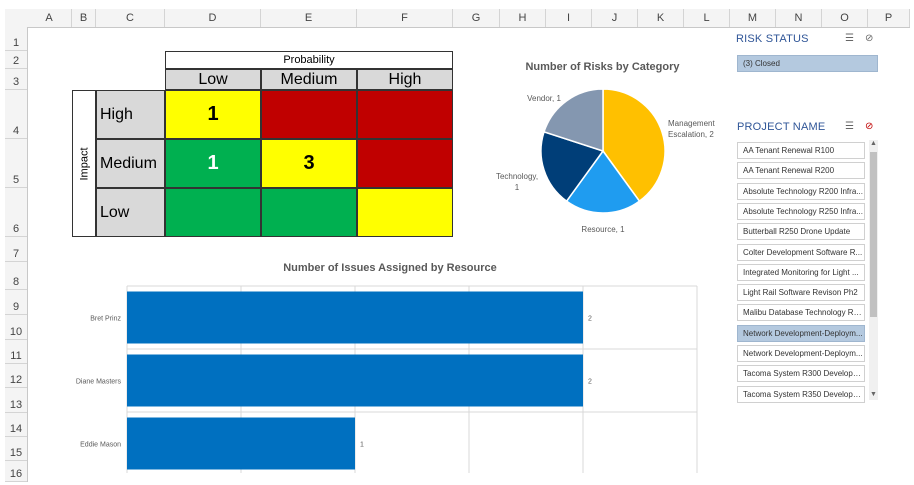 Image resolution: width=914 pixels, height=485 pixels. I want to click on column-header: D, so click(213, 18).